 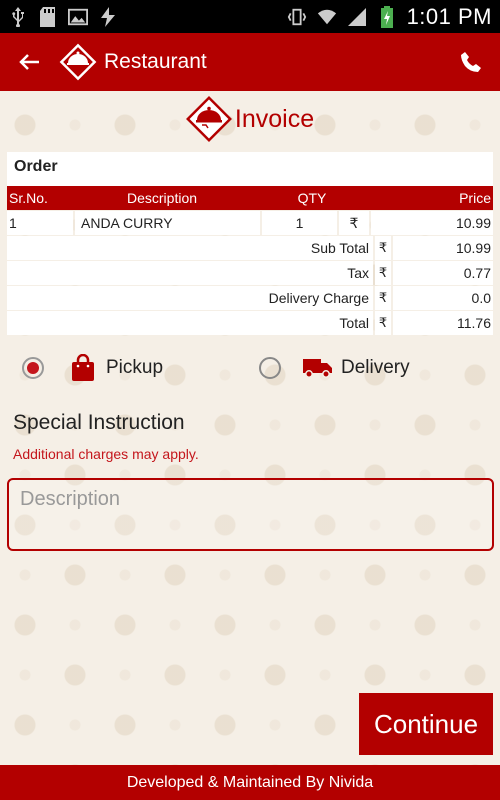 What do you see at coordinates (250, 368) in the screenshot?
I see `order-type-options: Pickup Delivery` at bounding box center [250, 368].